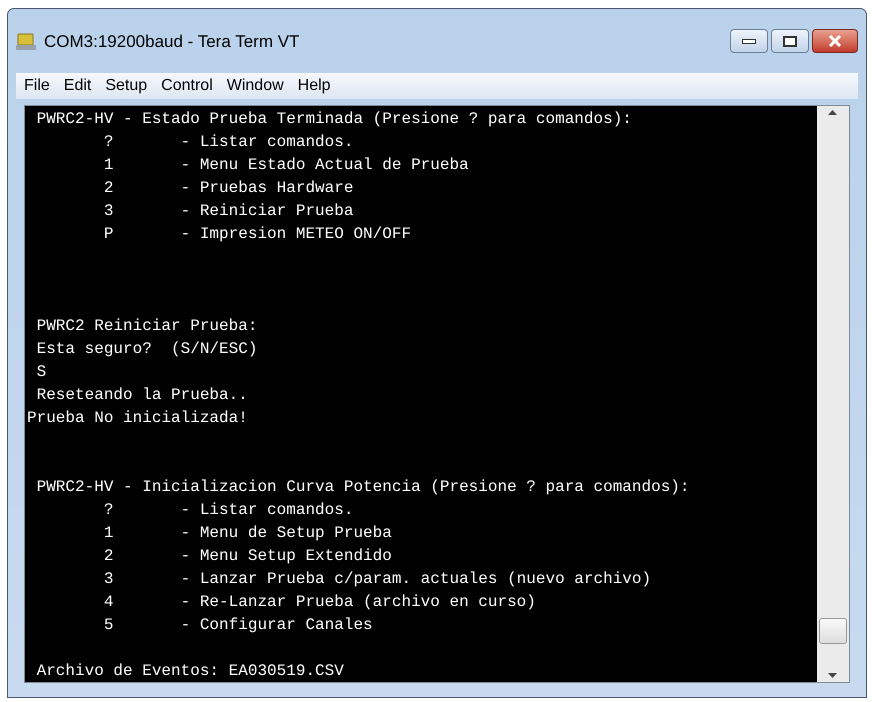 The width and height of the screenshot is (872, 702). I want to click on terminal-line: 3 - Reiniciar Prueba, so click(228, 211).